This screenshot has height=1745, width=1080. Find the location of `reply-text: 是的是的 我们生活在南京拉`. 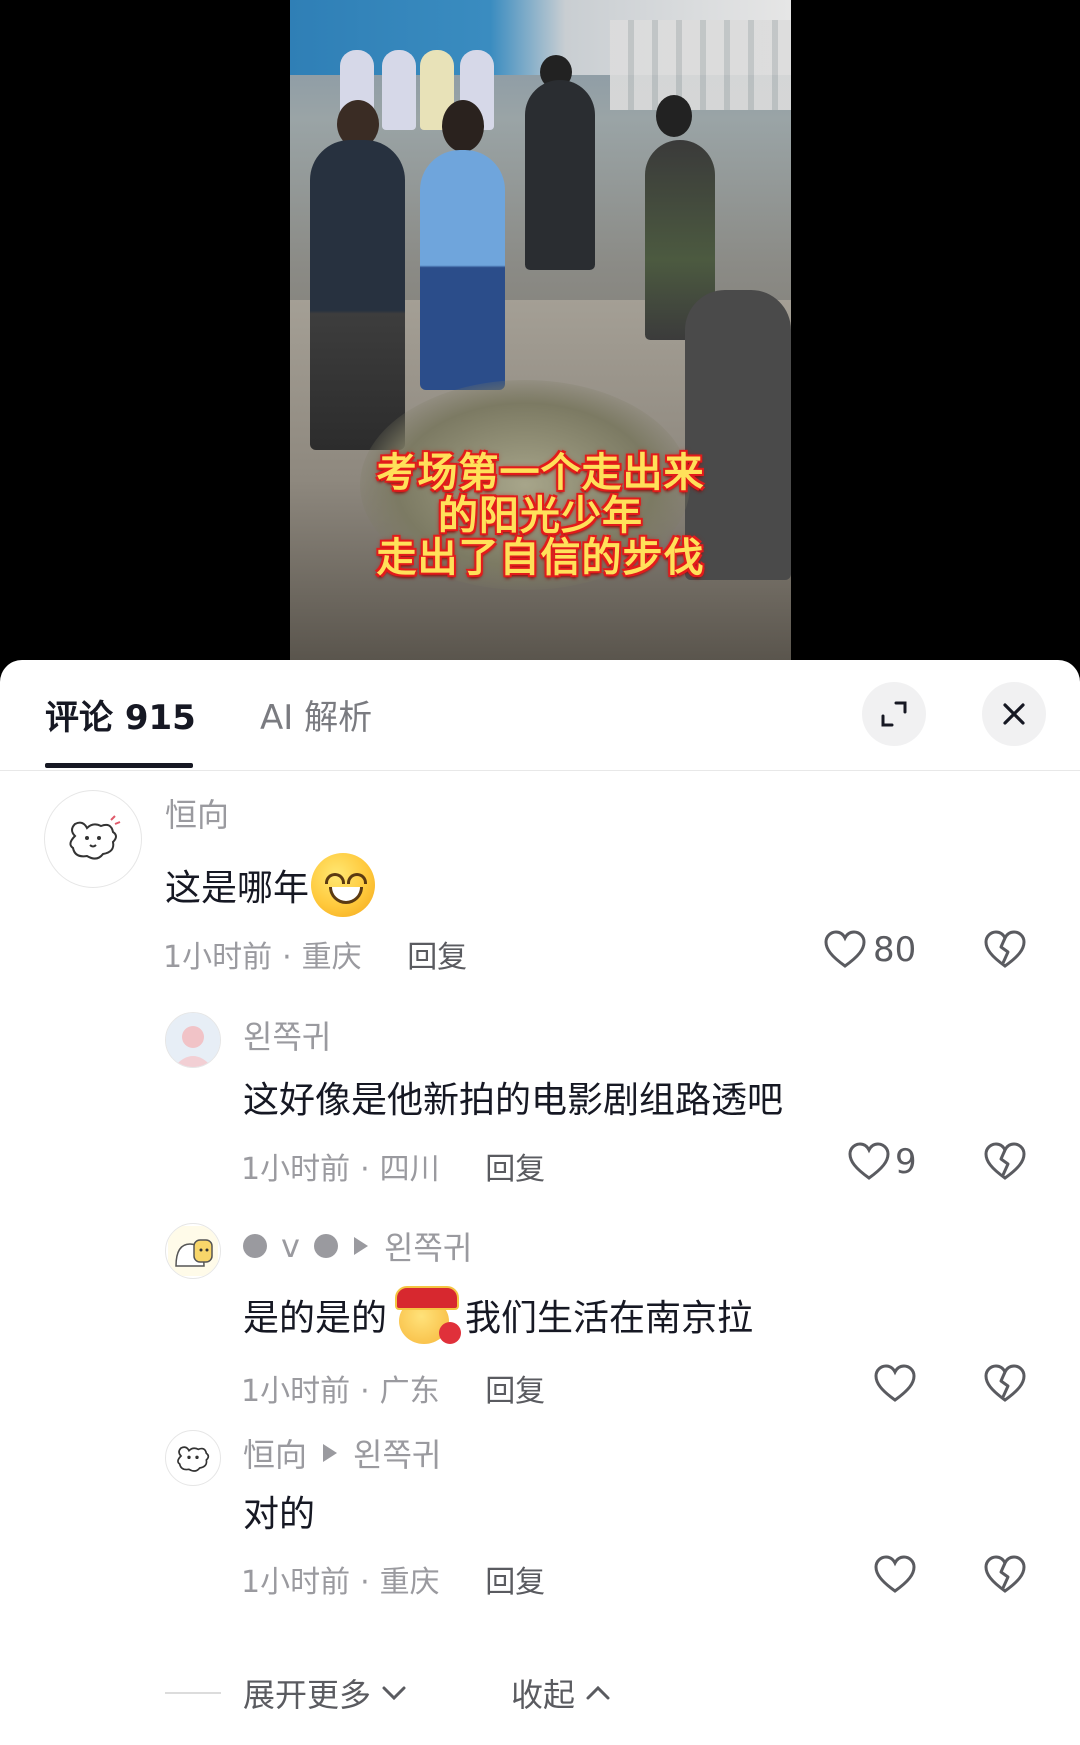

reply-text: 是的是的 我们生活在南京拉 is located at coordinates (498, 1315).